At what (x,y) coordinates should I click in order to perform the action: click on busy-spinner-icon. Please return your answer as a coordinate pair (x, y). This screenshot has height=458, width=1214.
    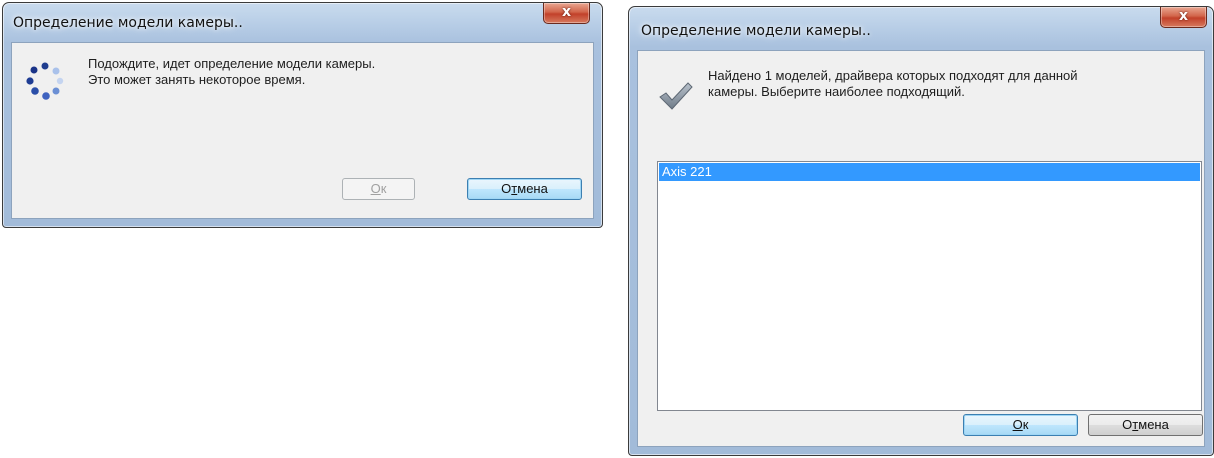
    Looking at the image, I should click on (45, 81).